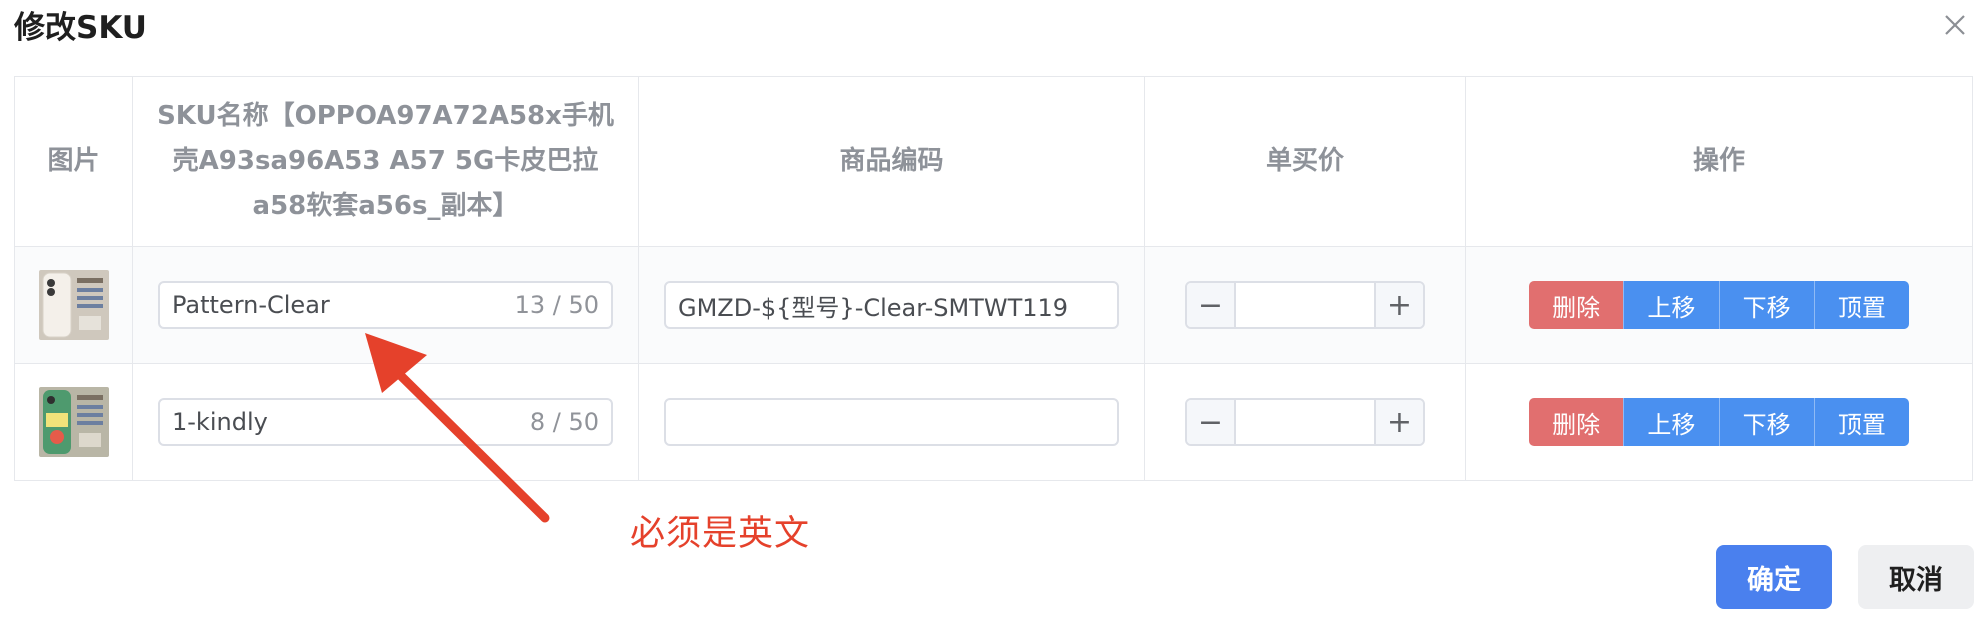 This screenshot has height=622, width=1986. I want to click on cell-product-code: GMZD-${型号}-Clear-SMTWT119, so click(891, 305).